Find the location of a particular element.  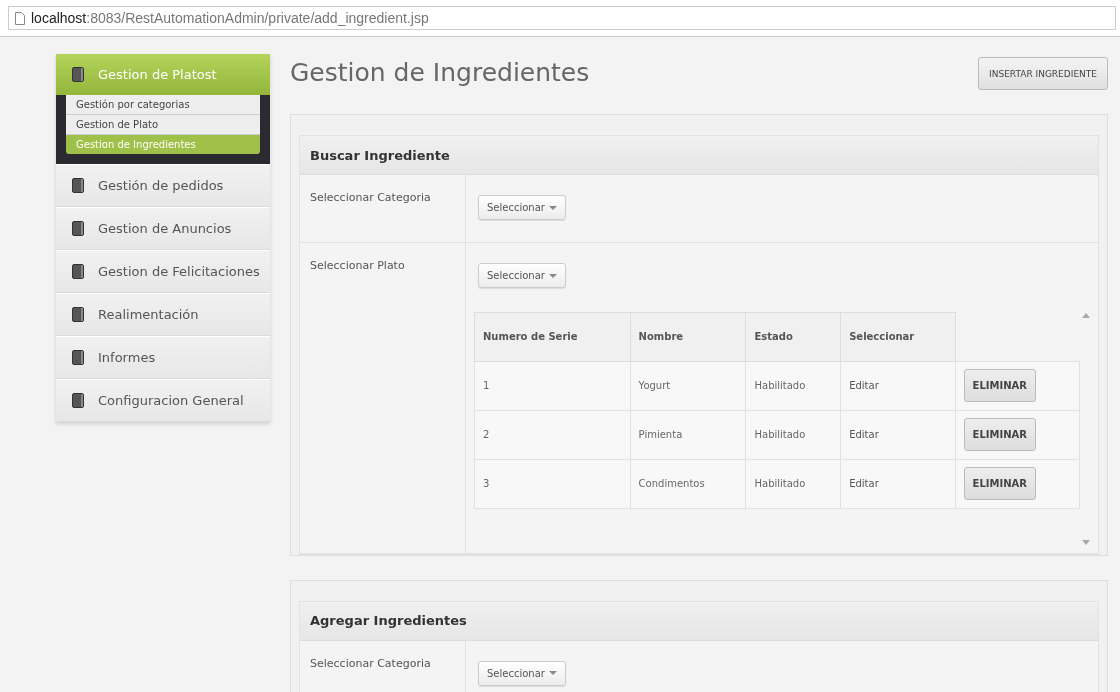

page-icon is located at coordinates (20, 18).